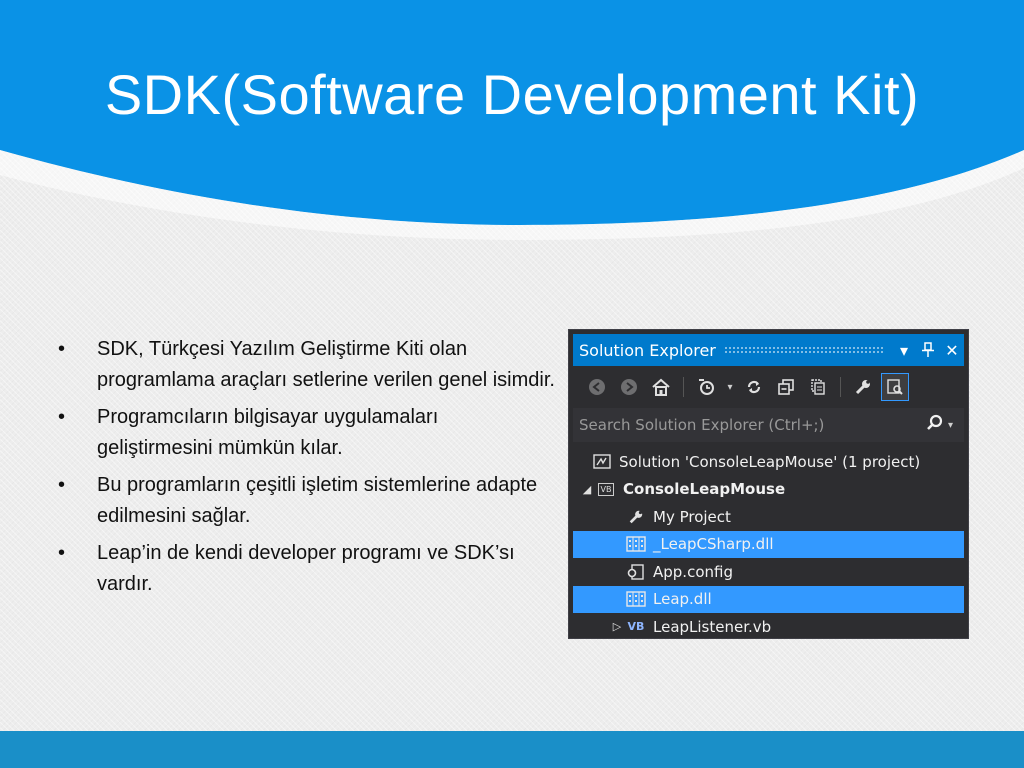 The width and height of the screenshot is (1024, 768). I want to click on solution-explorer-toolbar: ▾, so click(768, 387).